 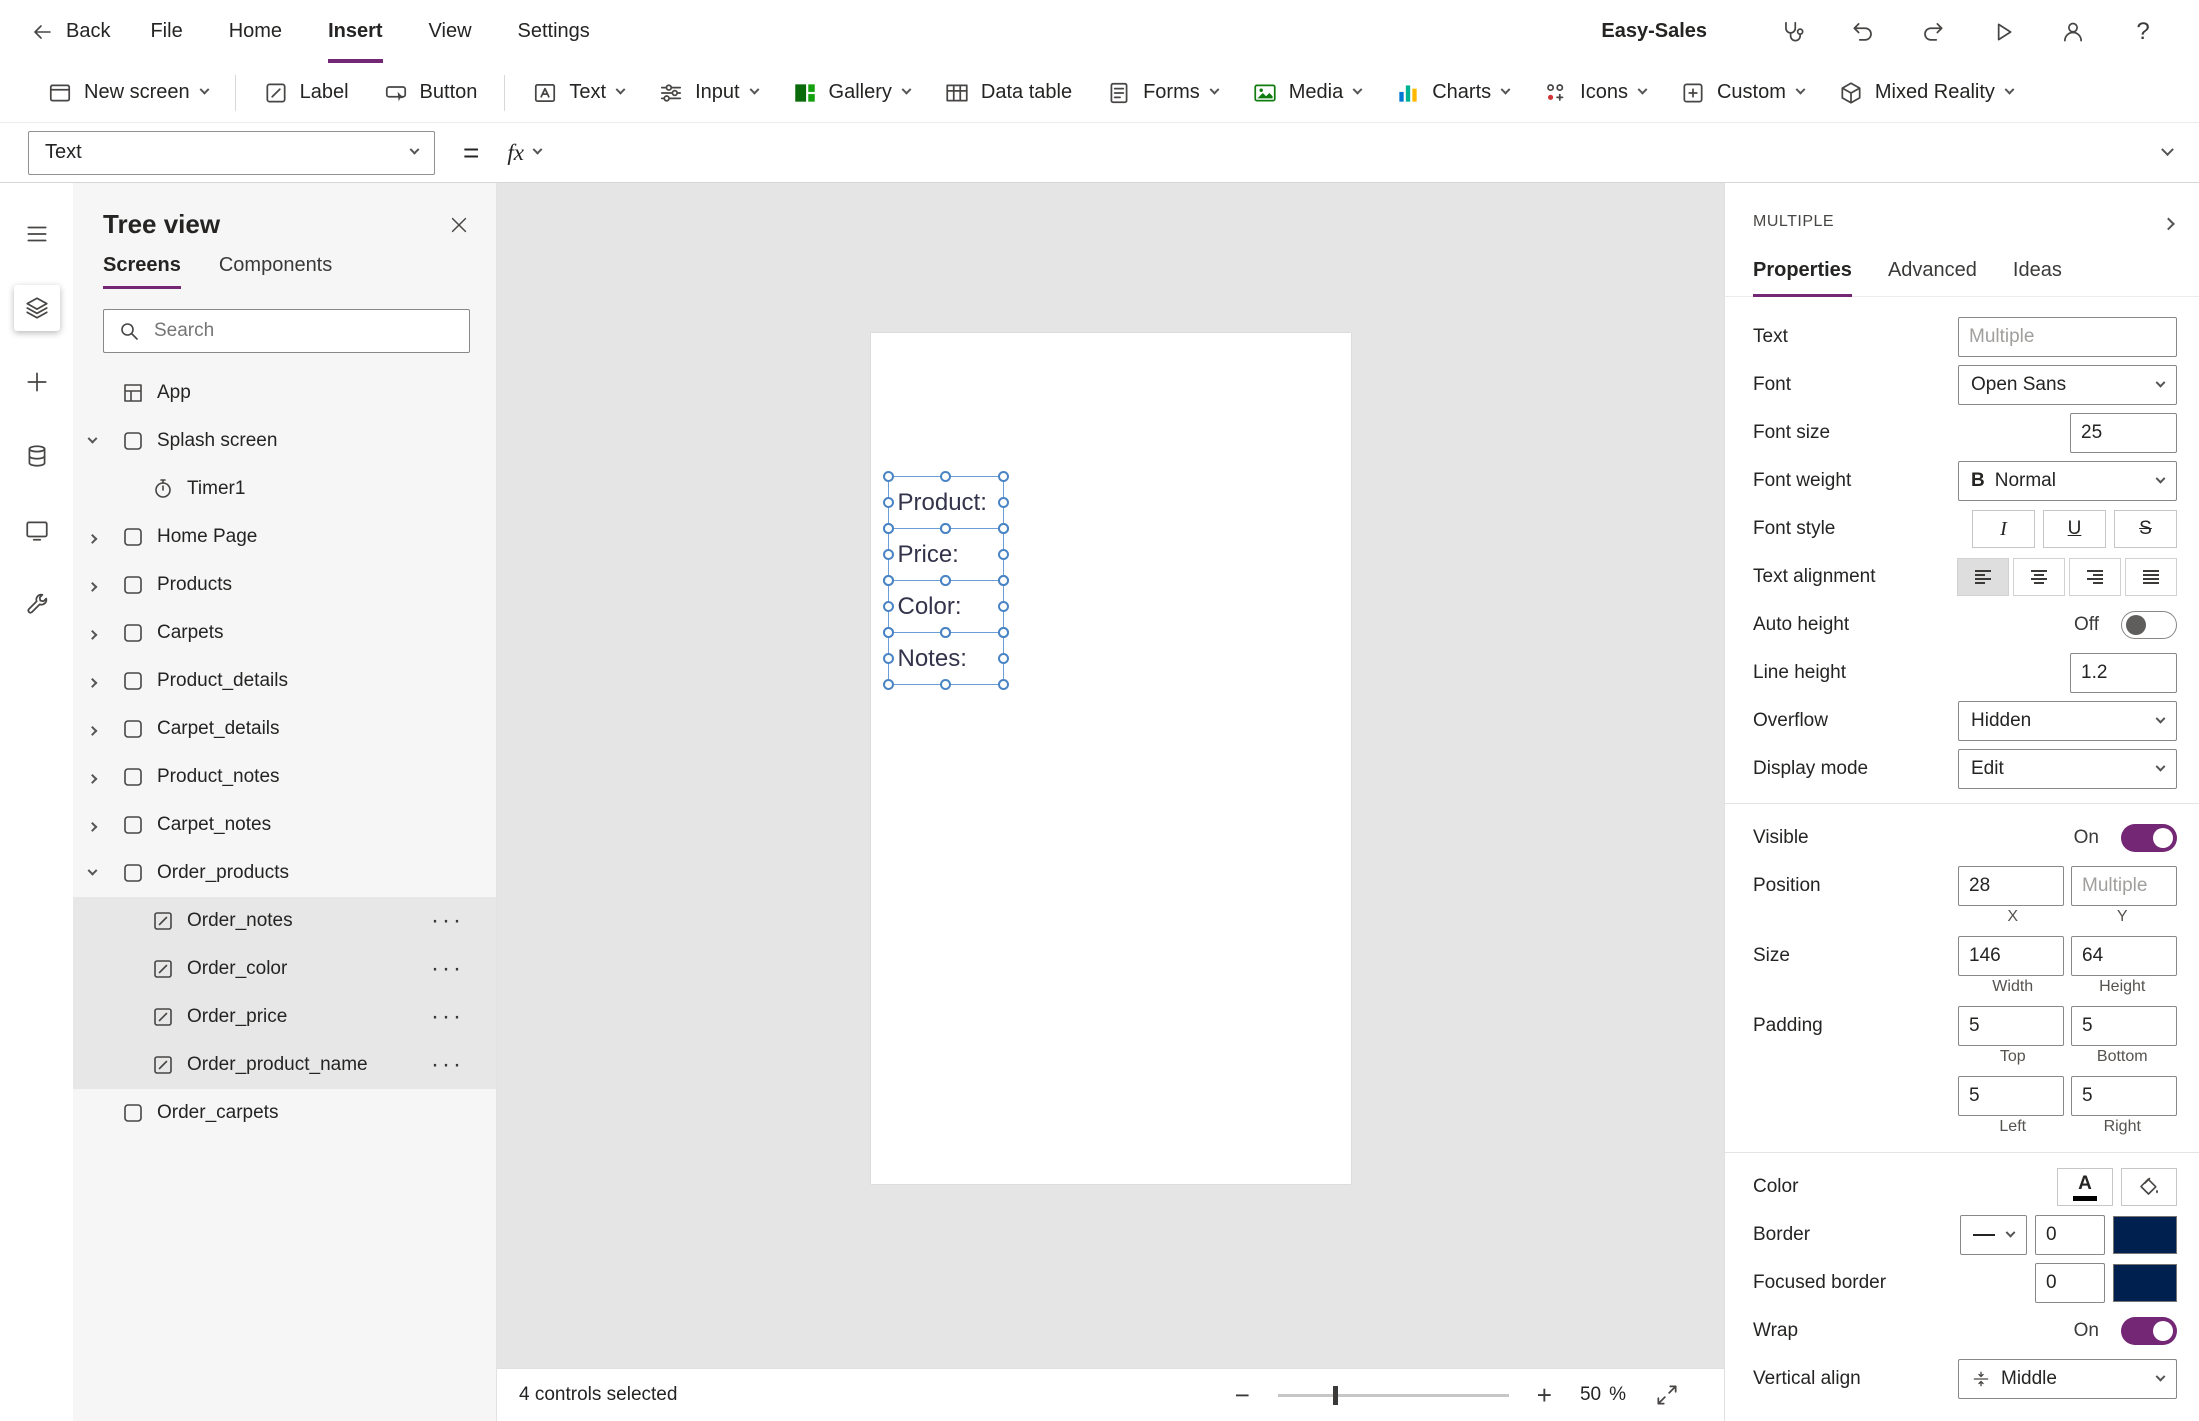 What do you see at coordinates (2149, 625) in the screenshot?
I see `auto-height-toggle` at bounding box center [2149, 625].